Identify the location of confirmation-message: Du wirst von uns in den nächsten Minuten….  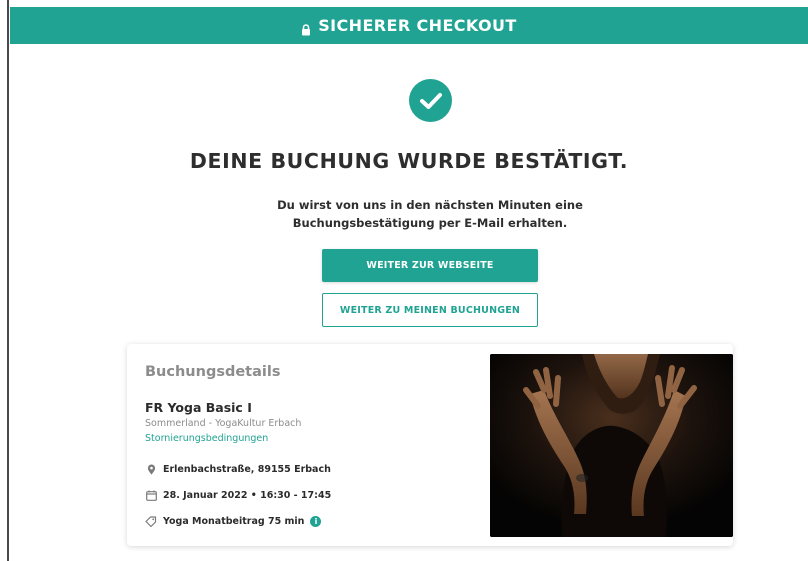
(430, 214).